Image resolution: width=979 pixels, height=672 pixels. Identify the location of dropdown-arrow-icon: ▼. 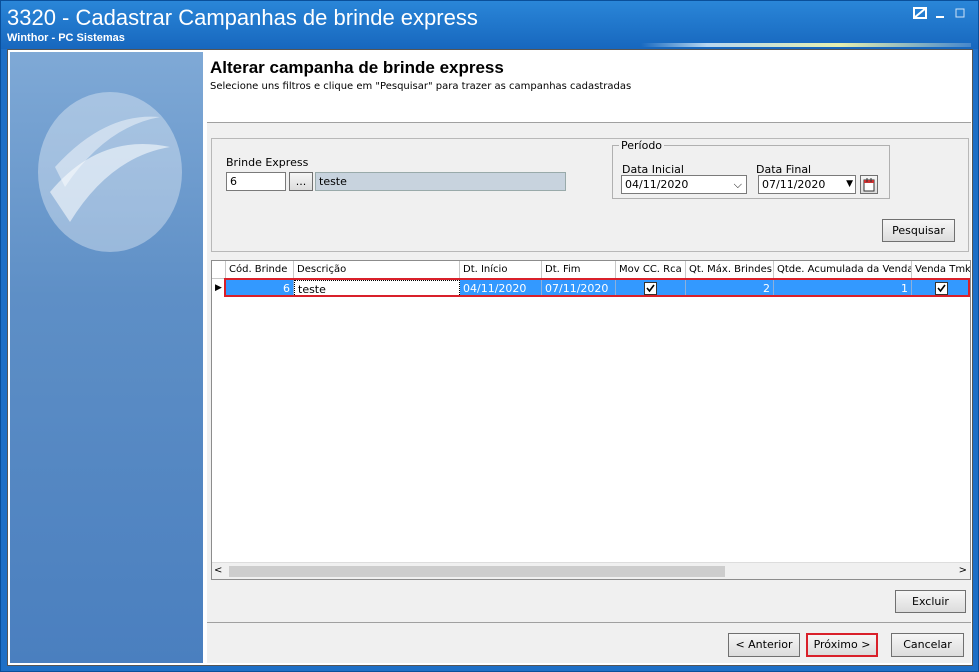
(849, 184).